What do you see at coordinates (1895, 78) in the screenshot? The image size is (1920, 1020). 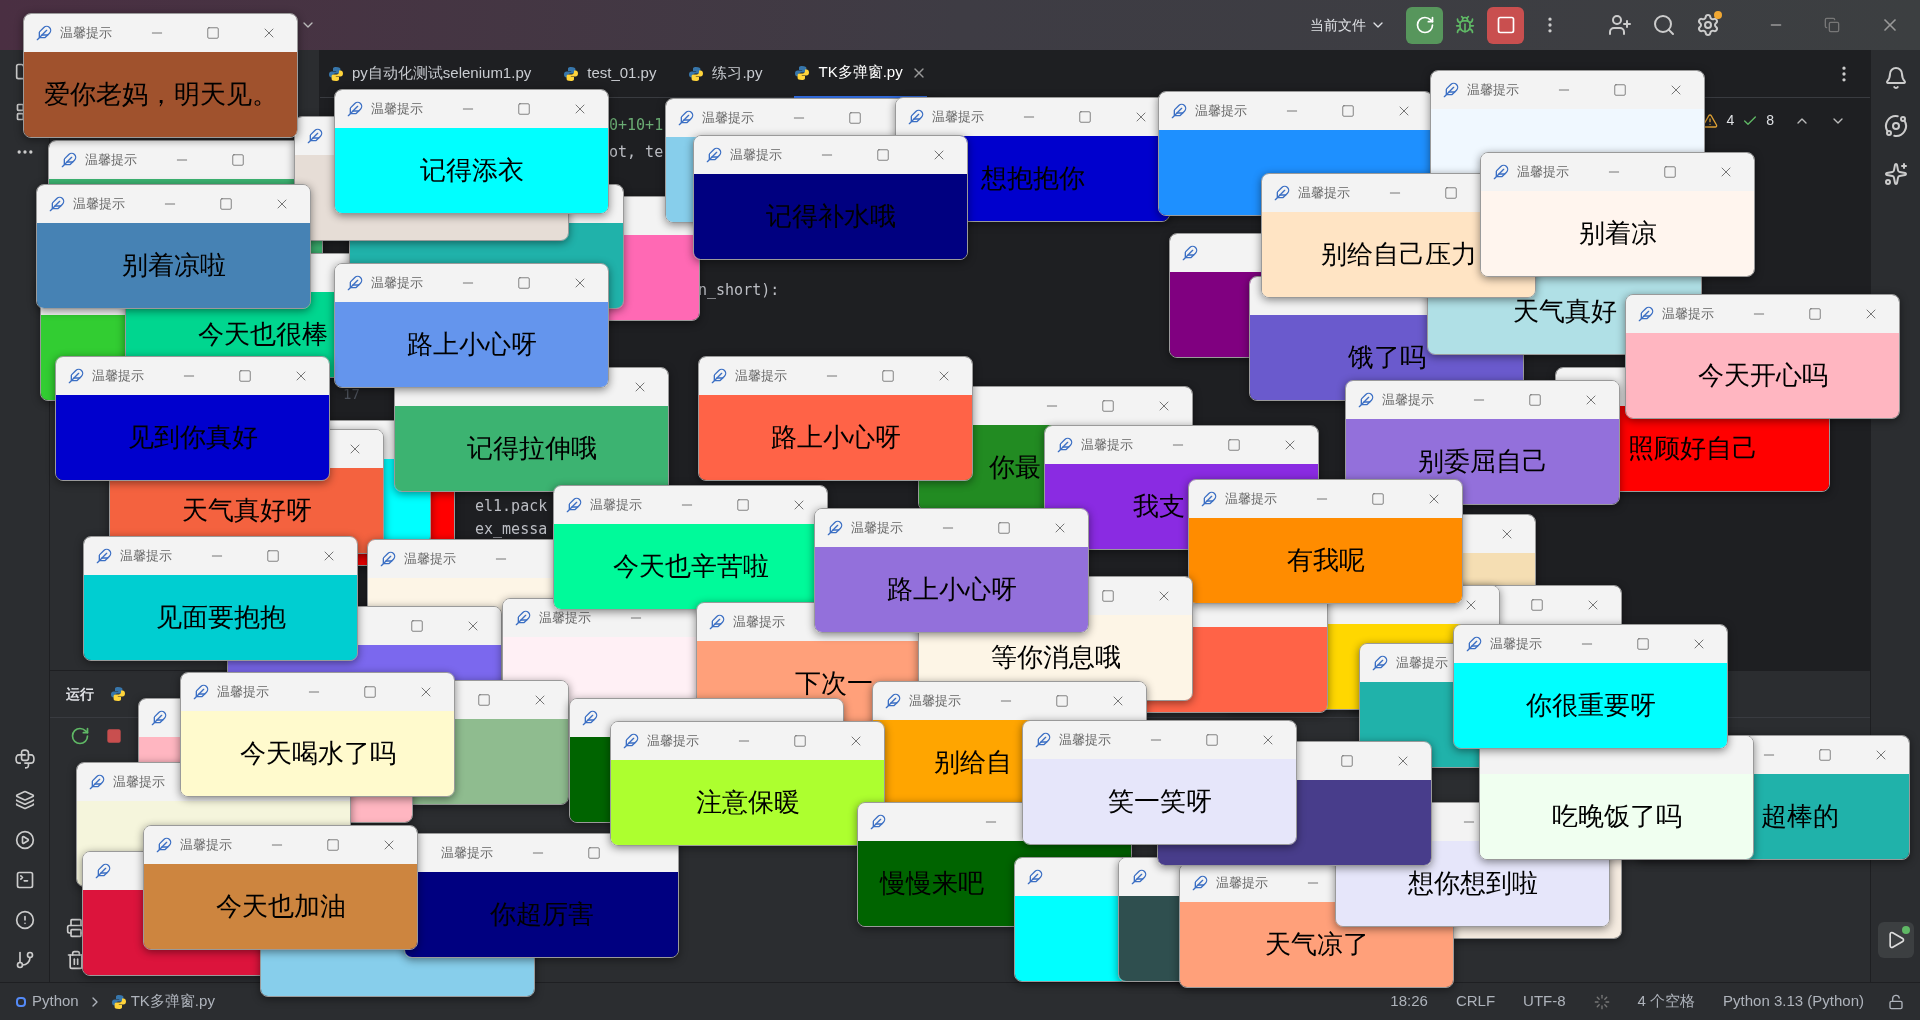 I see `notifications-icon` at bounding box center [1895, 78].